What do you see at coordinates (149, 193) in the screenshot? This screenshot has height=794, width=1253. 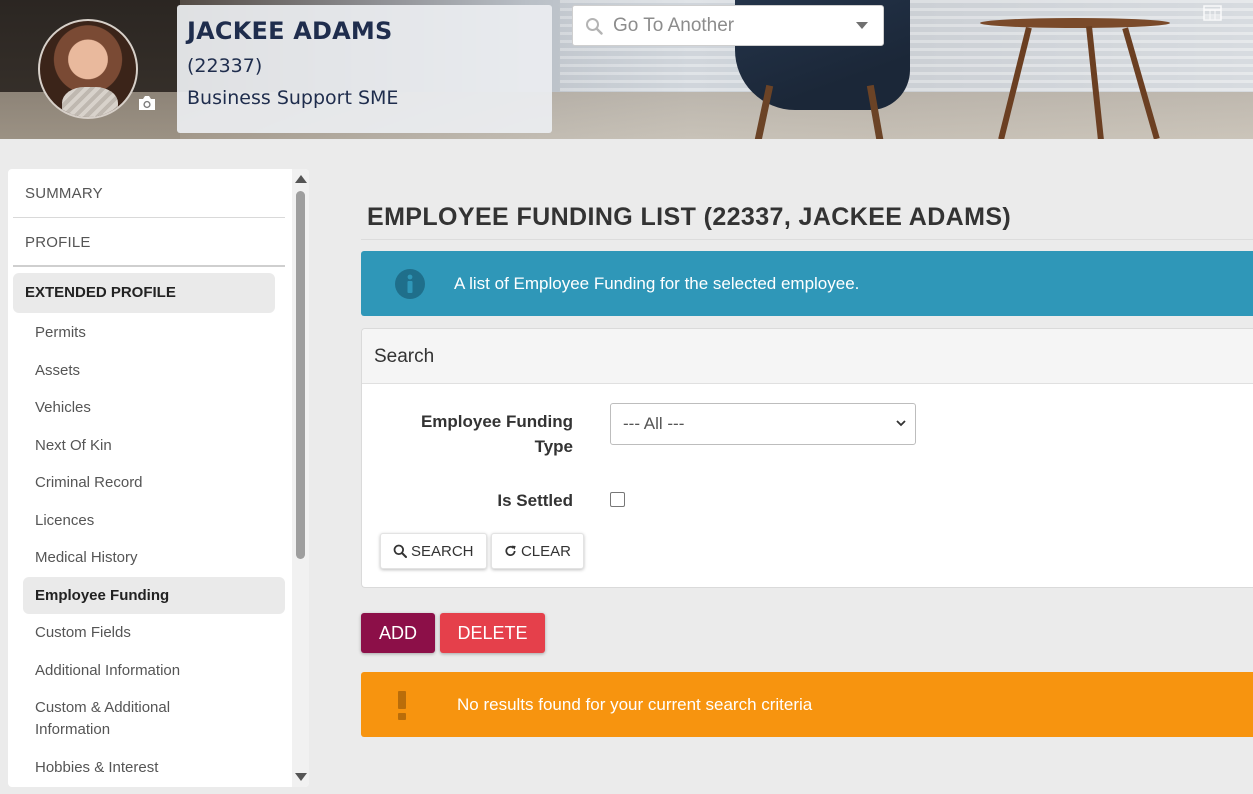 I see `sidebar-item-summary: SUMMARY` at bounding box center [149, 193].